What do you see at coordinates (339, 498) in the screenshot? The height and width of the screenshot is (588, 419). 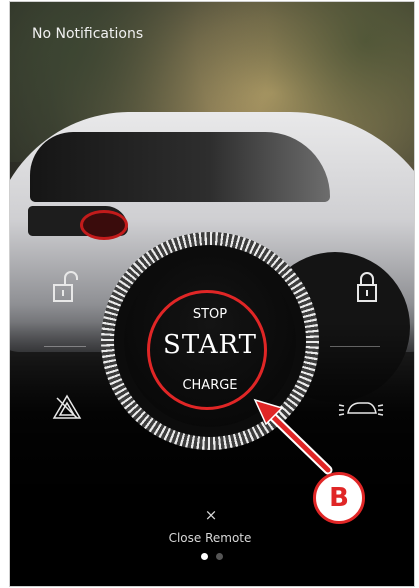 I see `callout-badge: B` at bounding box center [339, 498].